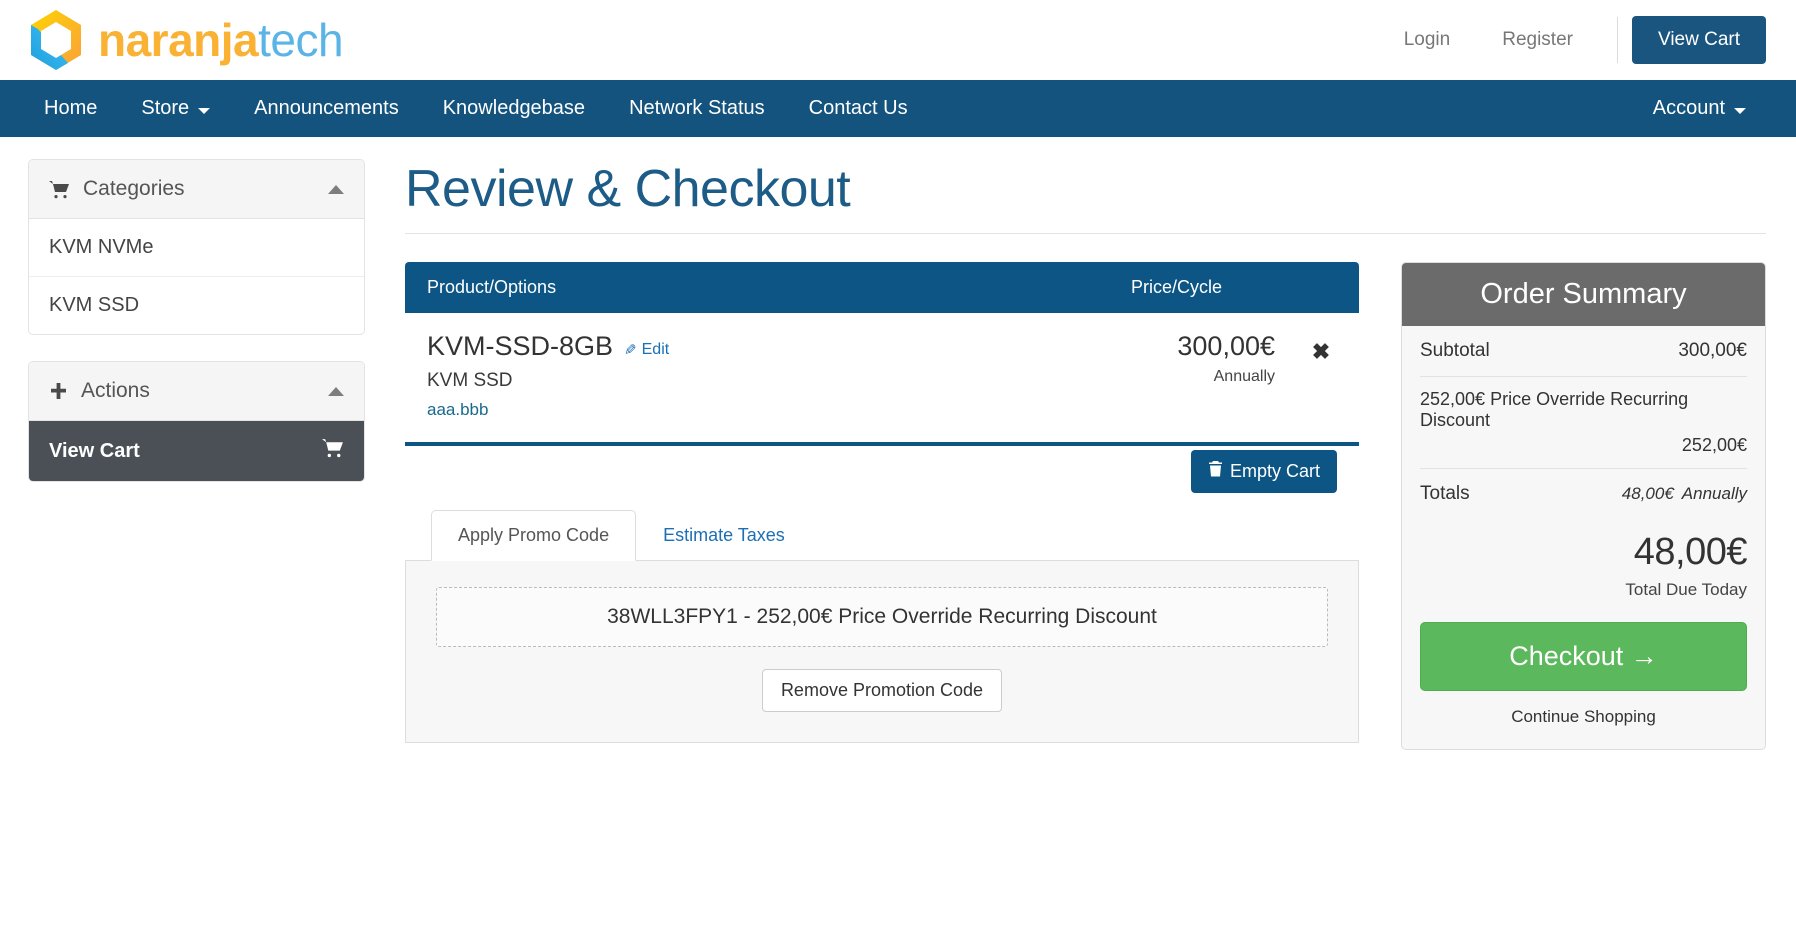  Describe the element at coordinates (630, 350) in the screenshot. I see `pencil-icon: ✎` at that location.